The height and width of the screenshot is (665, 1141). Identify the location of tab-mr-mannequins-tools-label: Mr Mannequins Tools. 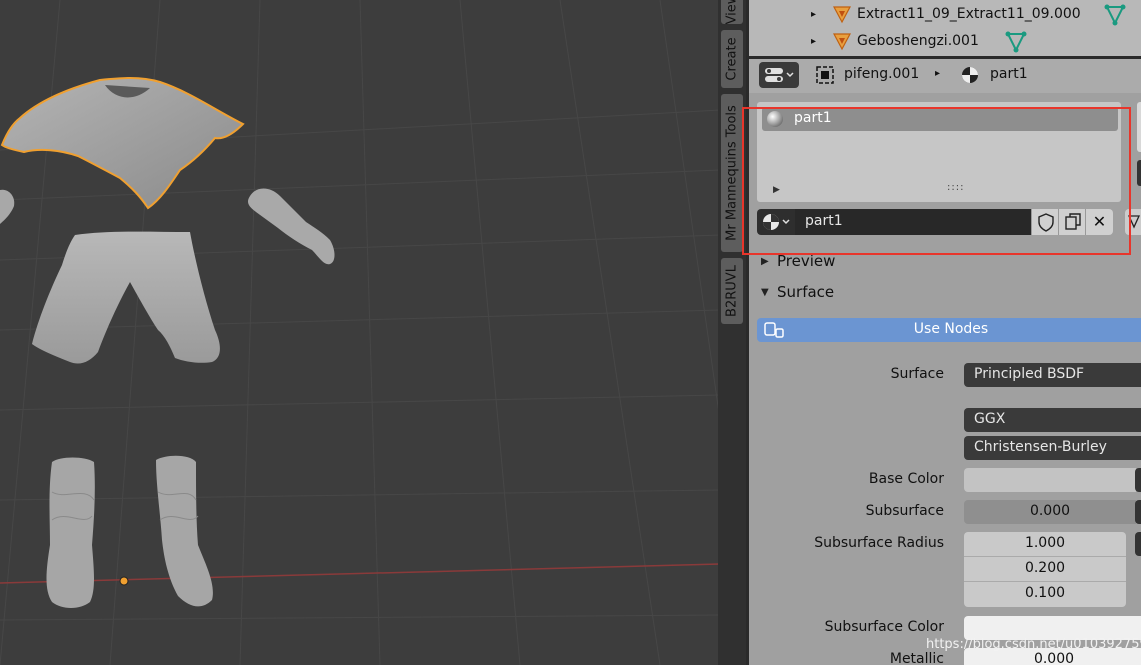
(732, 173).